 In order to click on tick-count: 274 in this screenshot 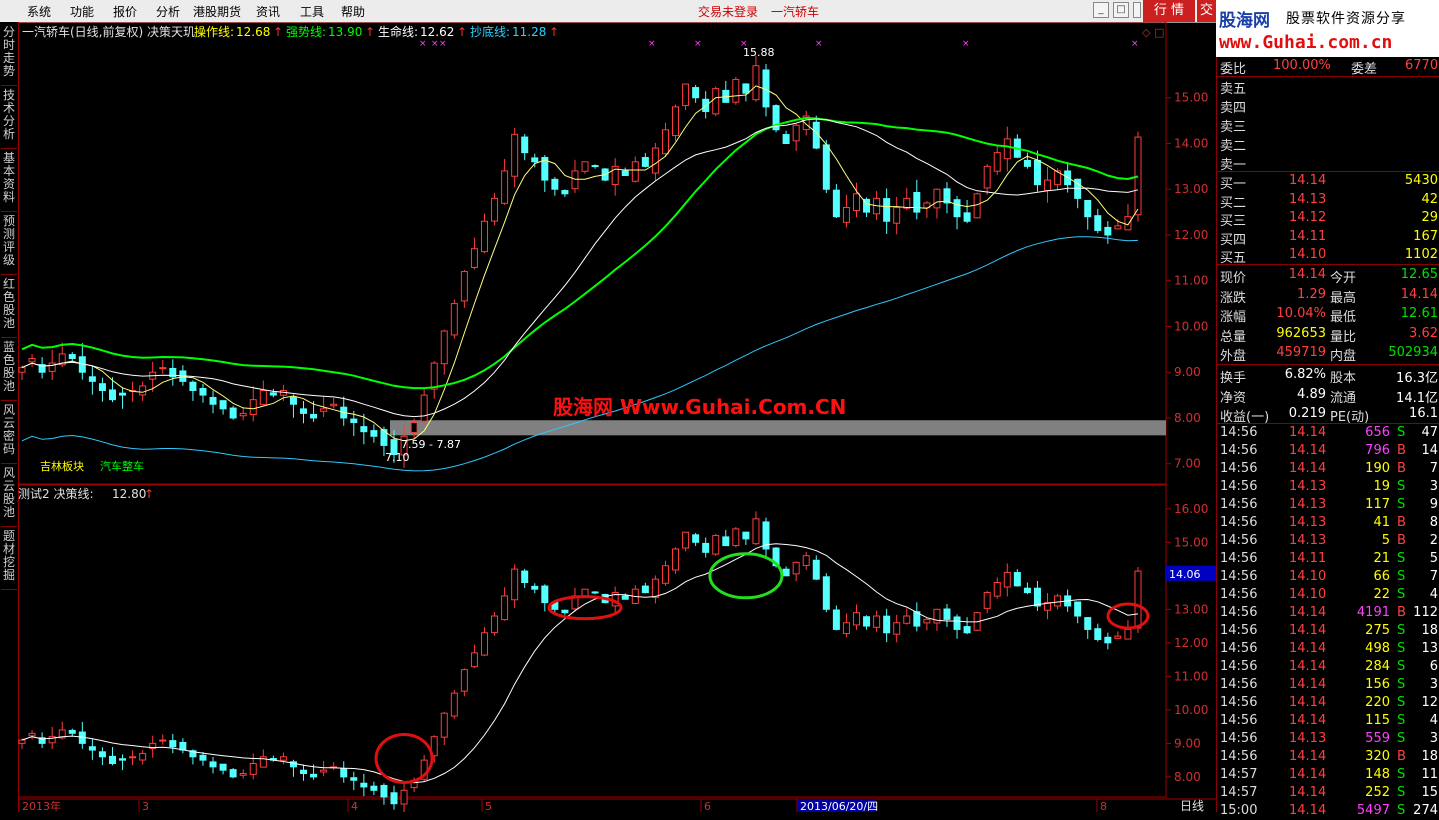, I will do `click(1425, 810)`.